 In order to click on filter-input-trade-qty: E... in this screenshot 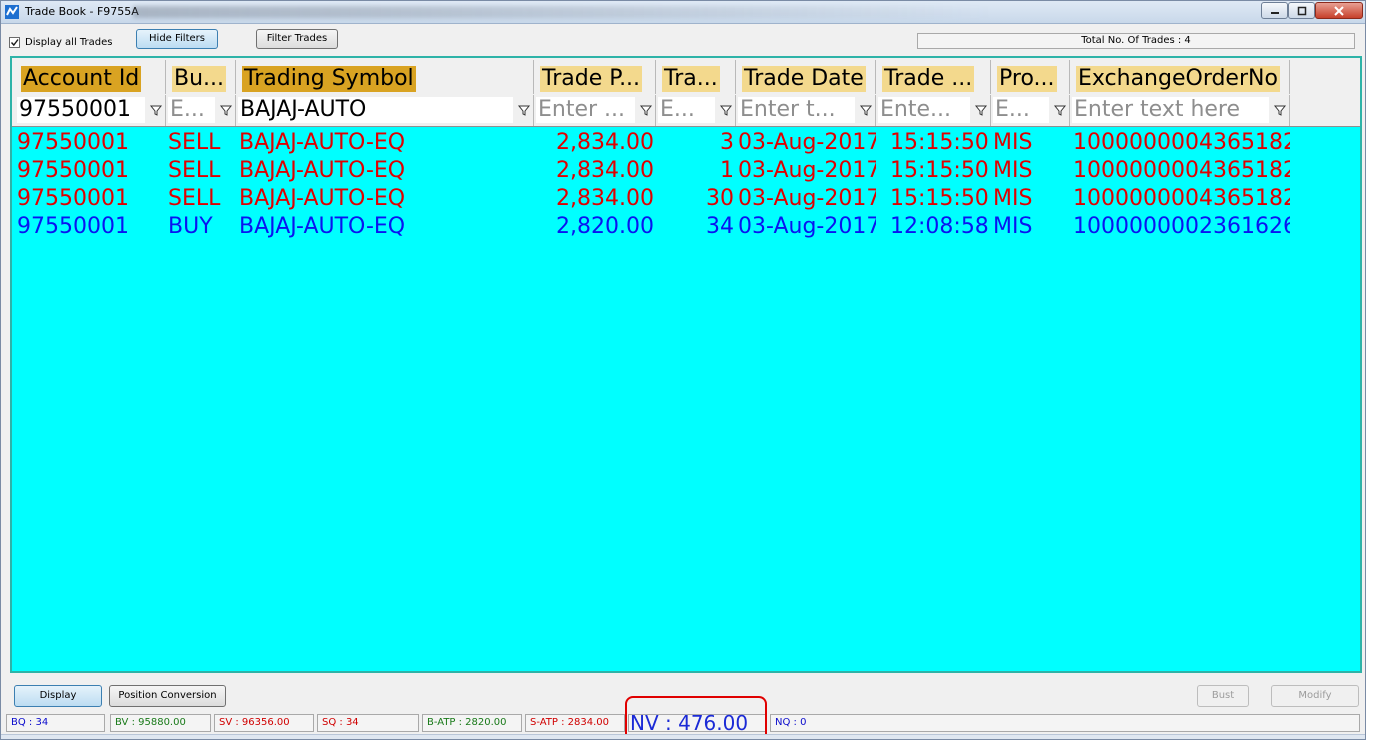, I will do `click(686, 110)`.